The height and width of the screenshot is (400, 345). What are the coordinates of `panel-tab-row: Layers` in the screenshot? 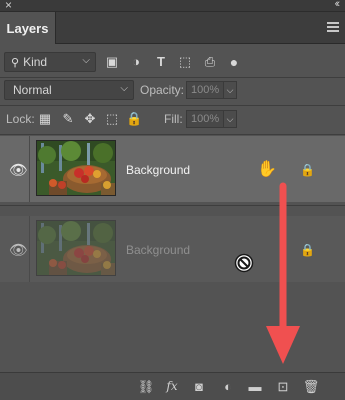 It's located at (172, 28).